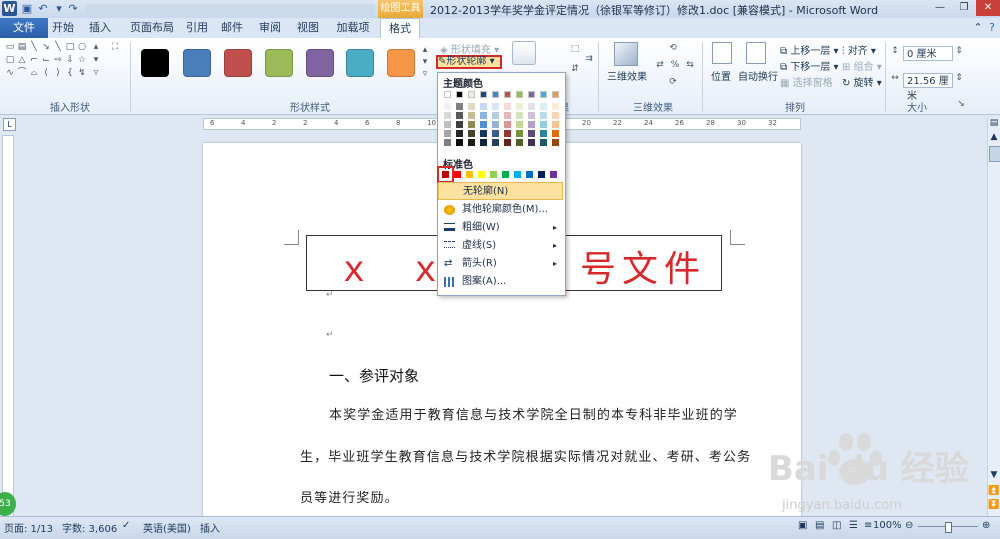 Image resolution: width=1000 pixels, height=539 pixels. What do you see at coordinates (994, 138) in the screenshot?
I see `scroll-up-icon: ▲` at bounding box center [994, 138].